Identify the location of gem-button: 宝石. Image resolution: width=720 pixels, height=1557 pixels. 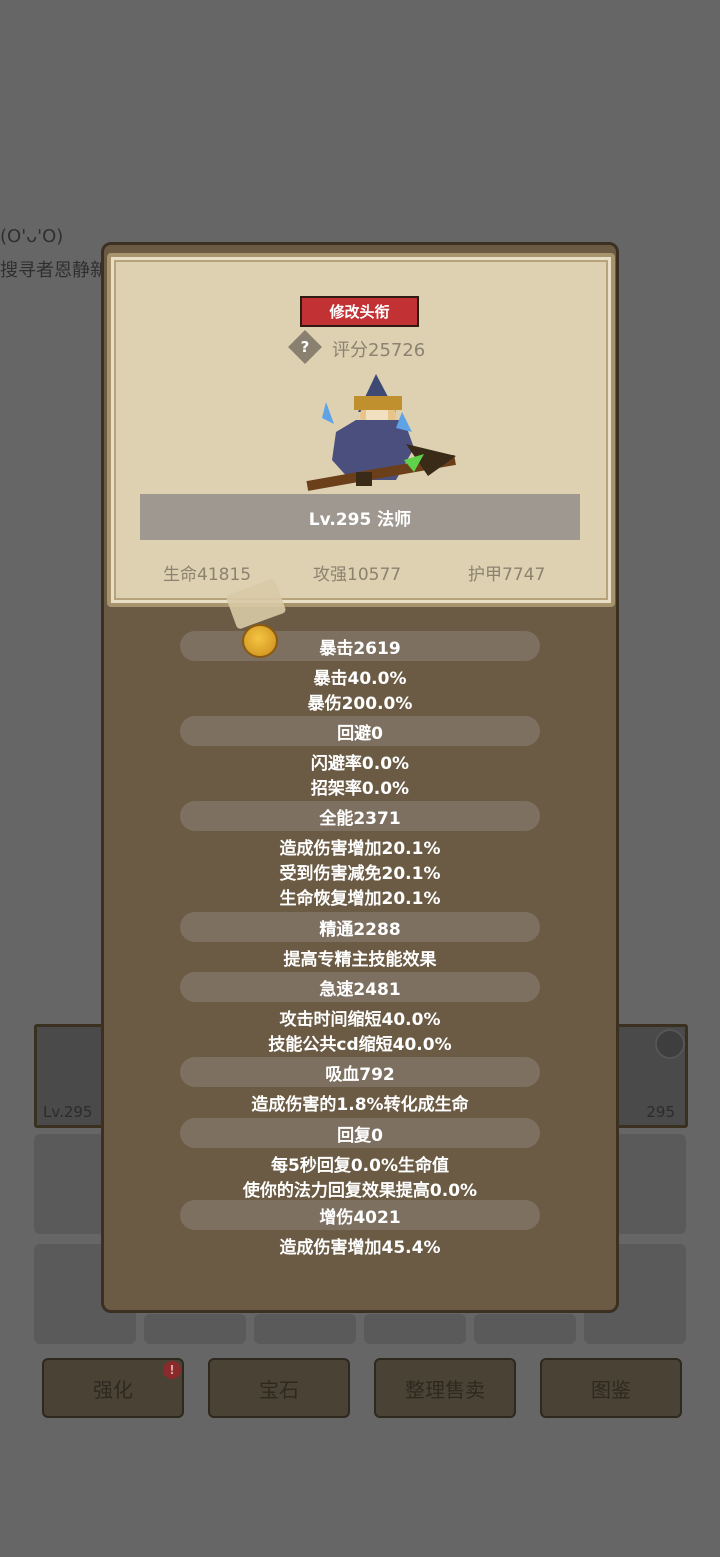
(279, 1388).